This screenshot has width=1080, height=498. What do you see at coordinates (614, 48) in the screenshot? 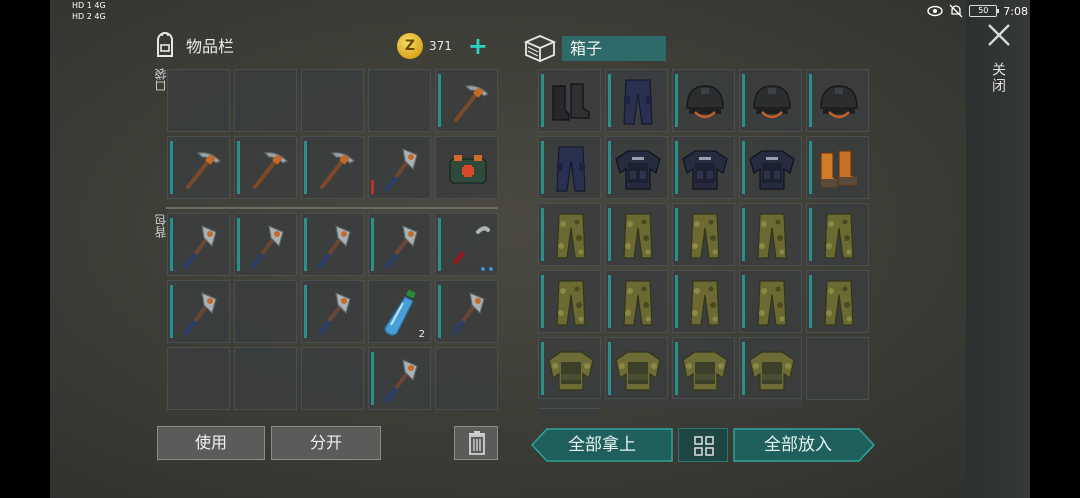
I see `box-title: 箱子` at bounding box center [614, 48].